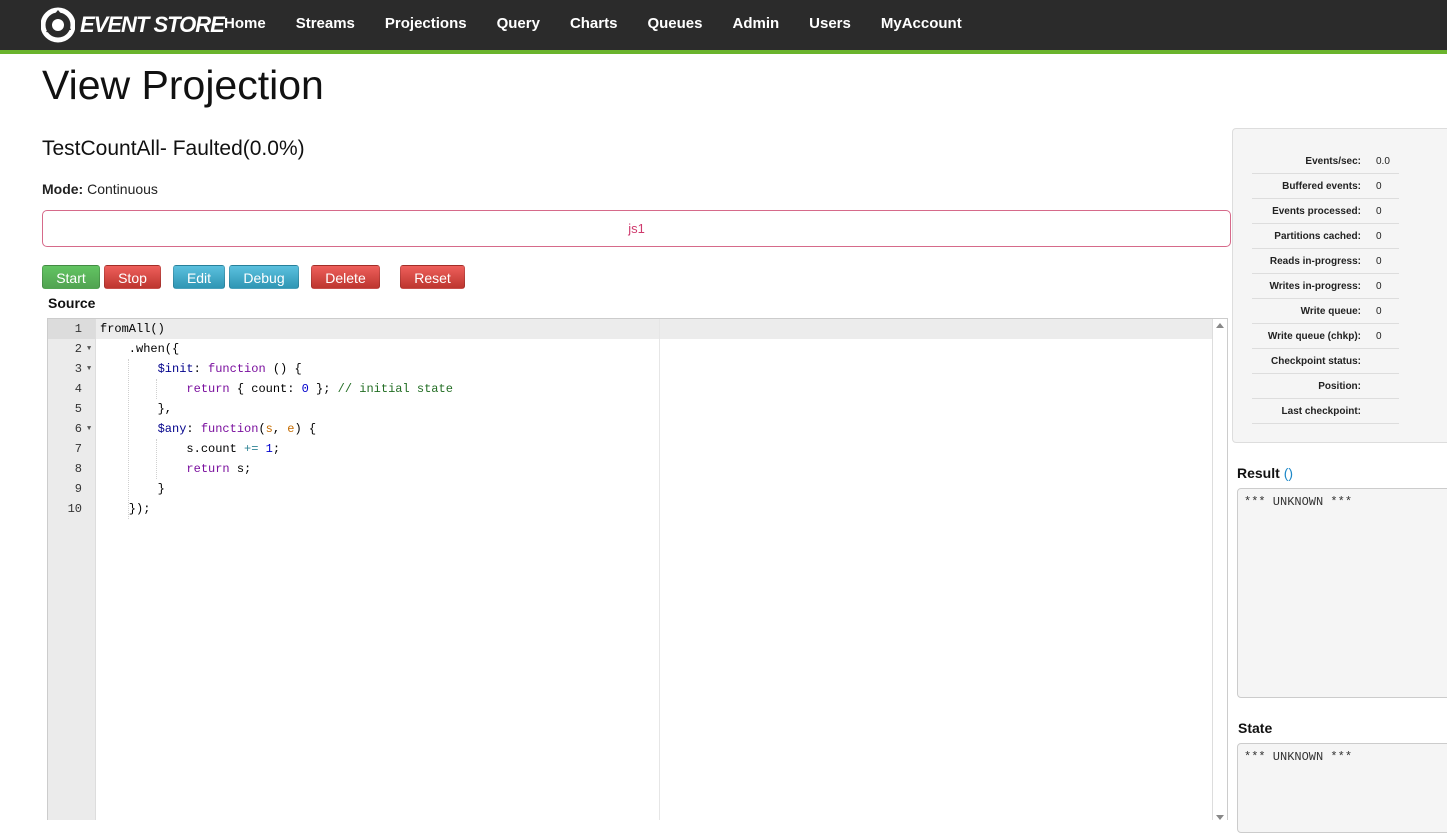  What do you see at coordinates (655, 329) in the screenshot?
I see `active-line-highlight` at bounding box center [655, 329].